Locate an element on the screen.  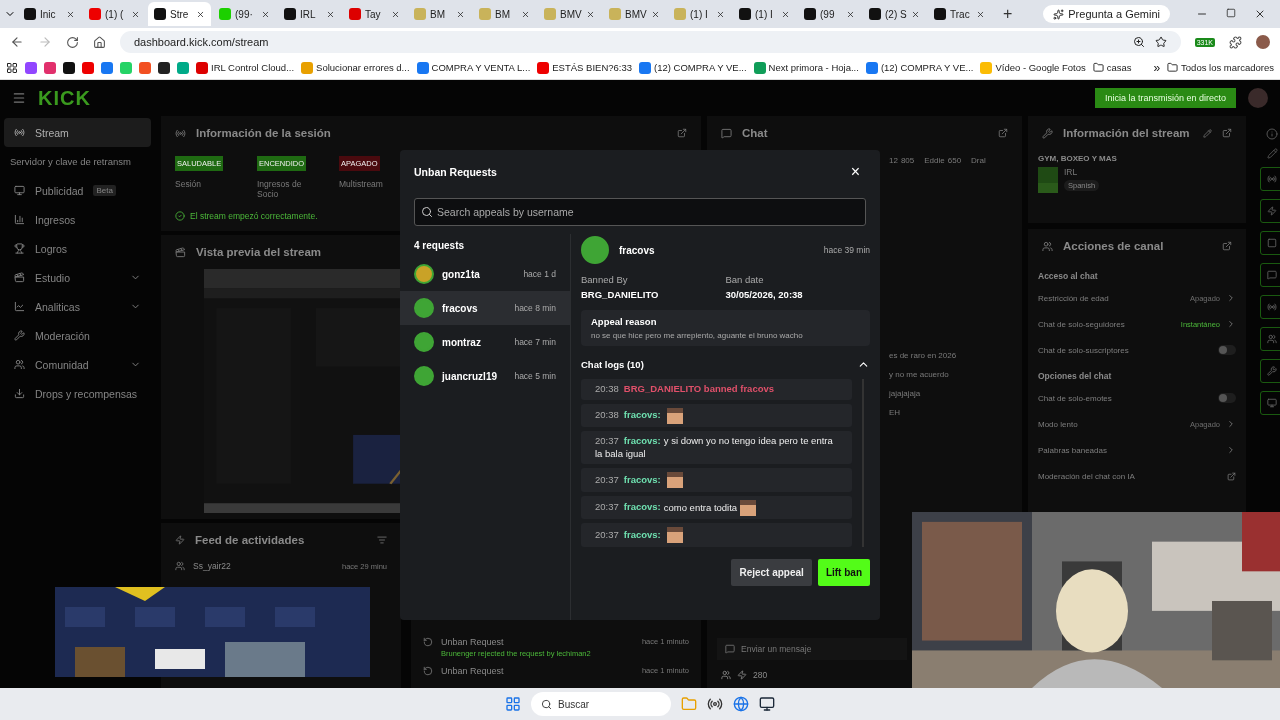
sidebar-item: Comunidad is located at coordinates (77, 364).